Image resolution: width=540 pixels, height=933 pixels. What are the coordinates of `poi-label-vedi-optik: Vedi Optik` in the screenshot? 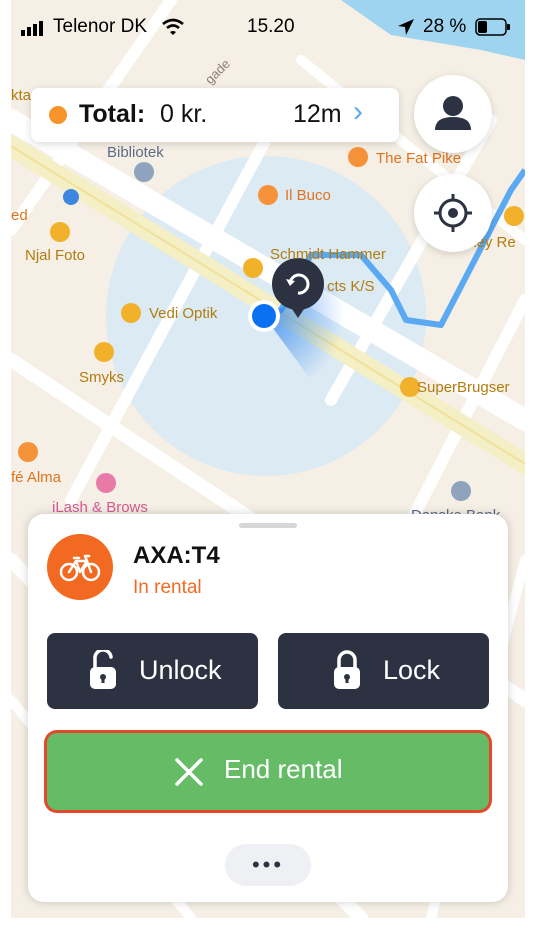 It's located at (183, 313).